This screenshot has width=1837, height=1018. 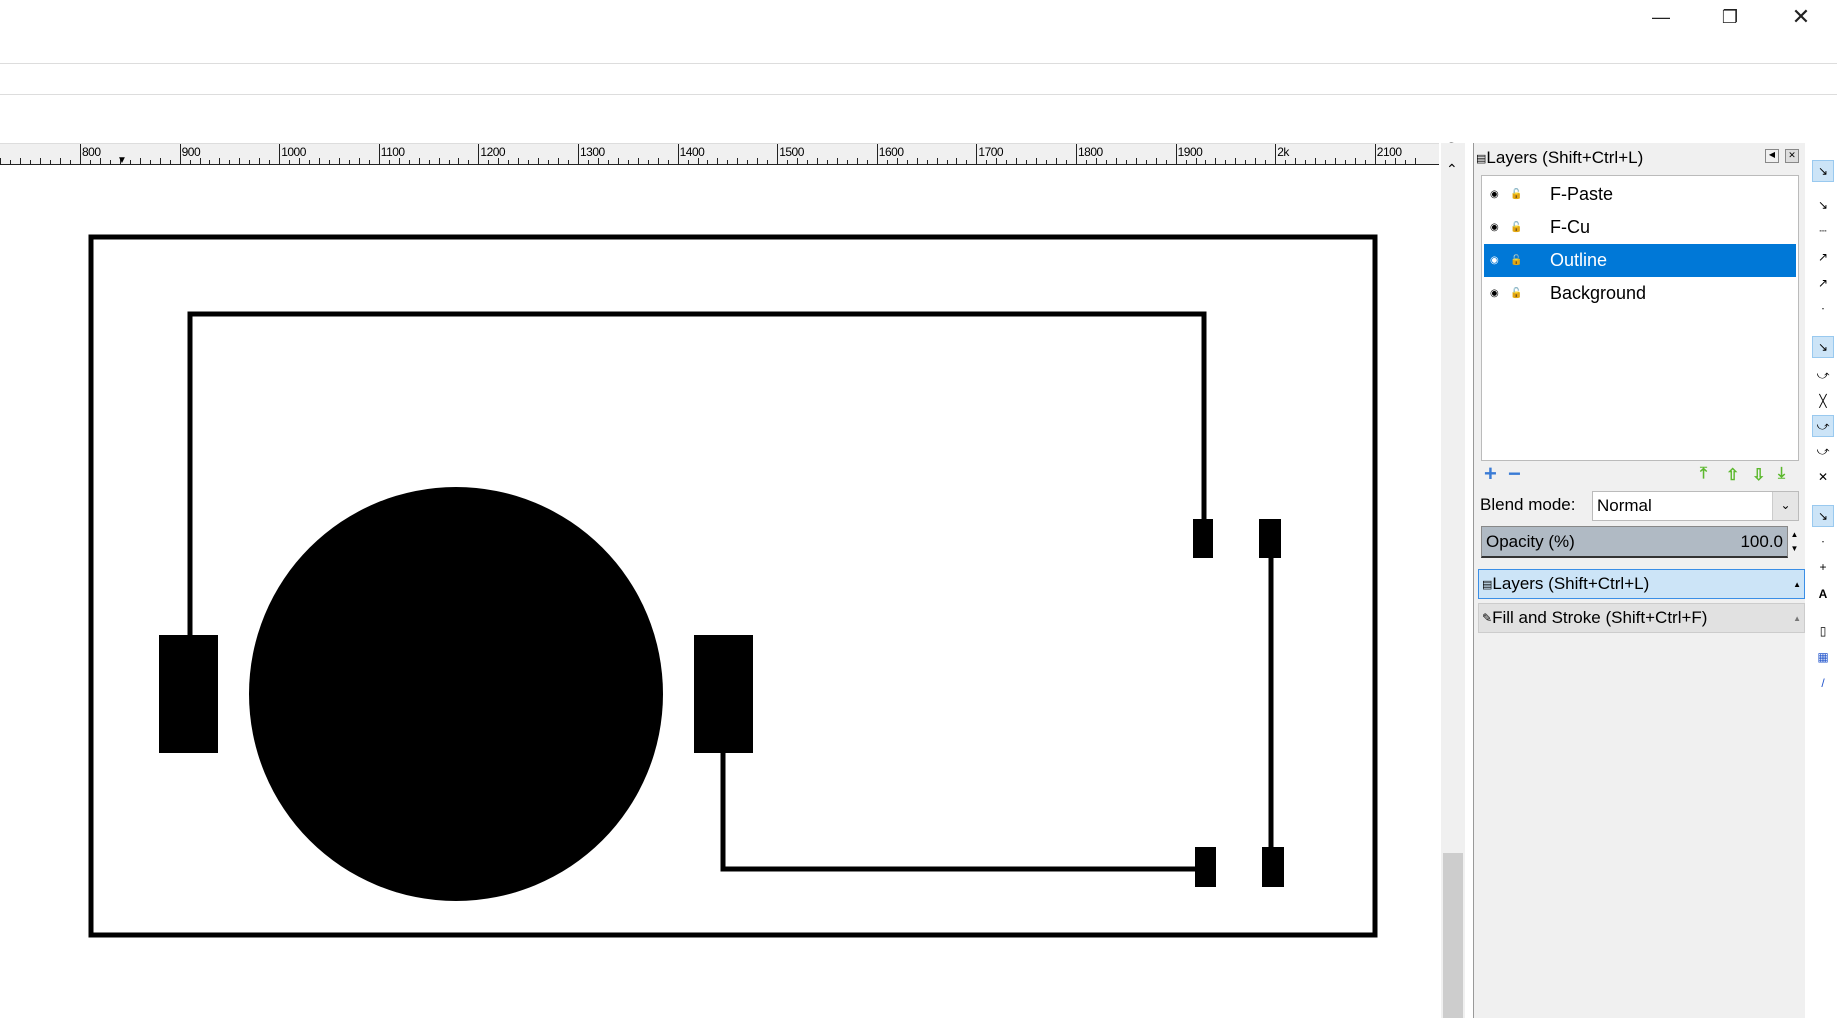 I want to click on snap-bbox-edge-icon: ┈, so click(x=1823, y=231).